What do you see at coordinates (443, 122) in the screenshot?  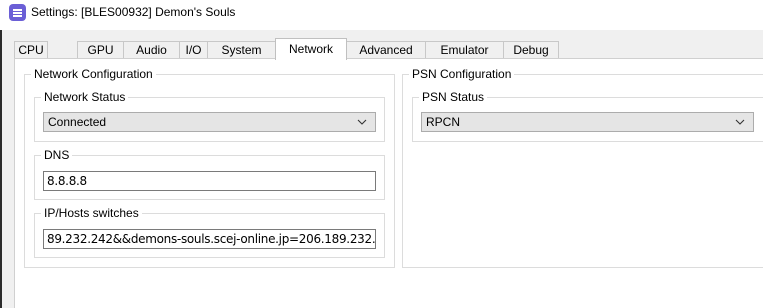 I see `psn-status-value: RPCN` at bounding box center [443, 122].